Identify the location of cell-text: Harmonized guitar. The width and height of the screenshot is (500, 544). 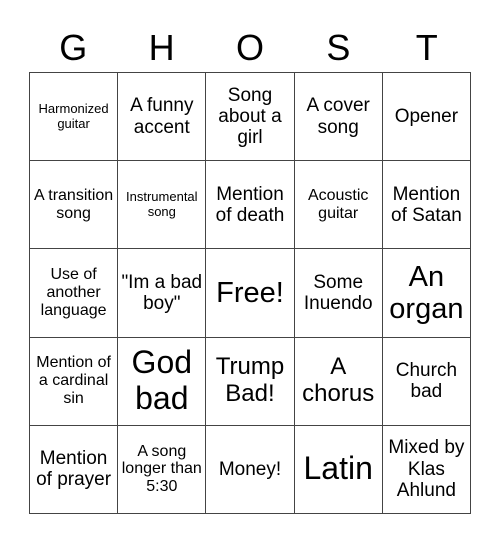
(73, 116).